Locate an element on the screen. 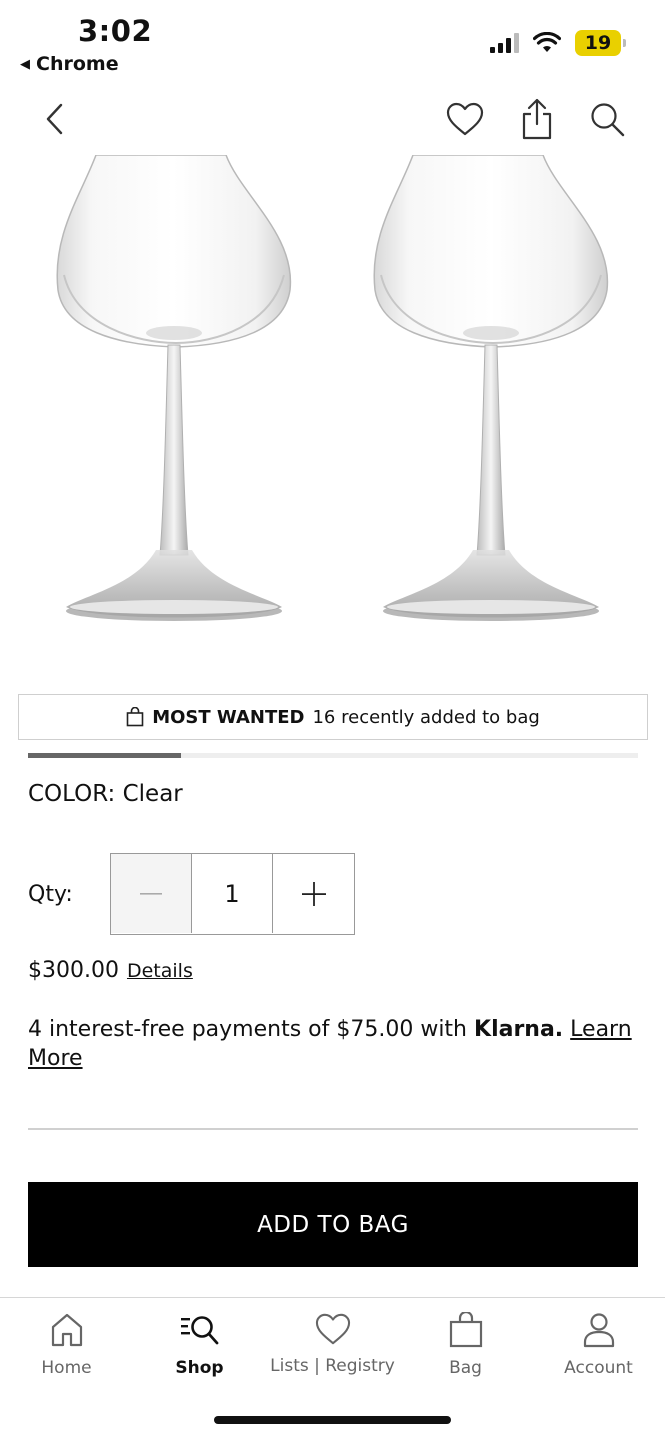 This screenshot has width=665, height=1440. back-triangle-icon: ◀ is located at coordinates (25, 64).